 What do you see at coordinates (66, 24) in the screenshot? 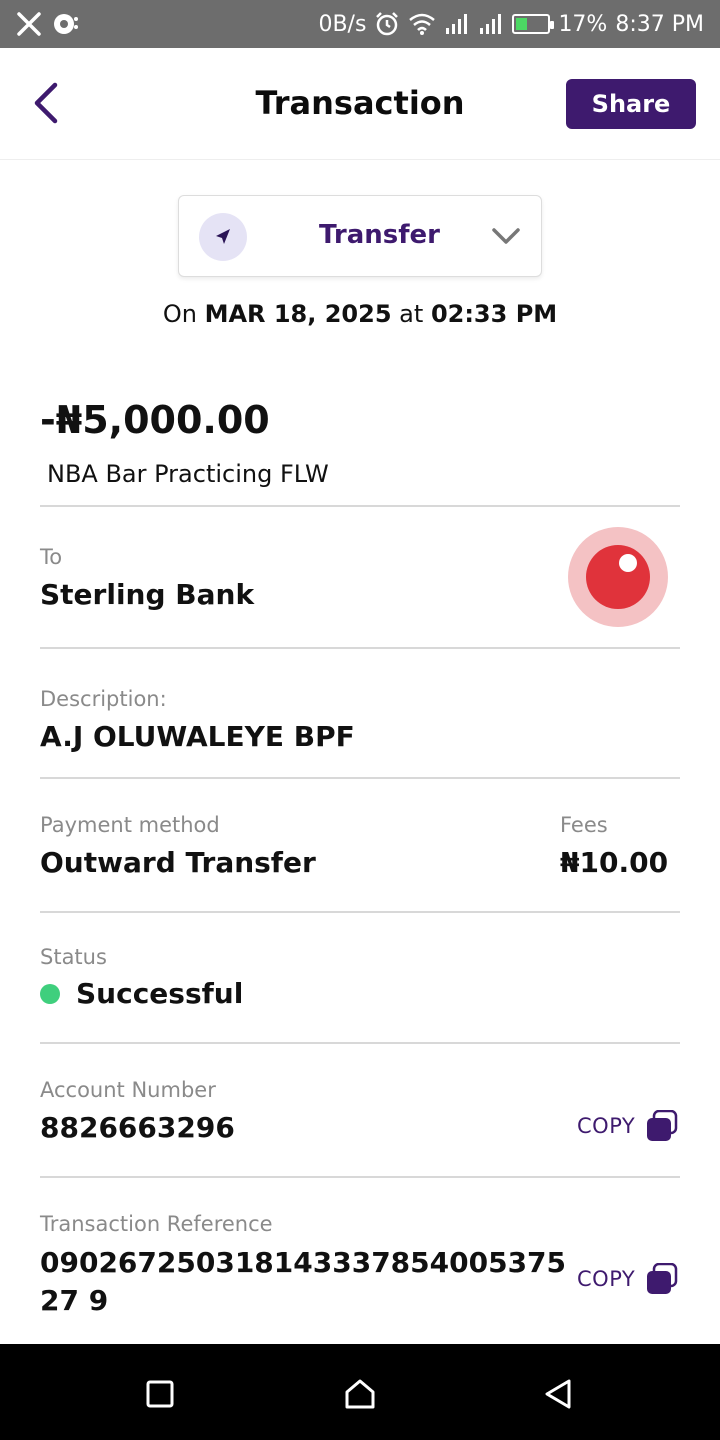
I see `notification-icon` at bounding box center [66, 24].